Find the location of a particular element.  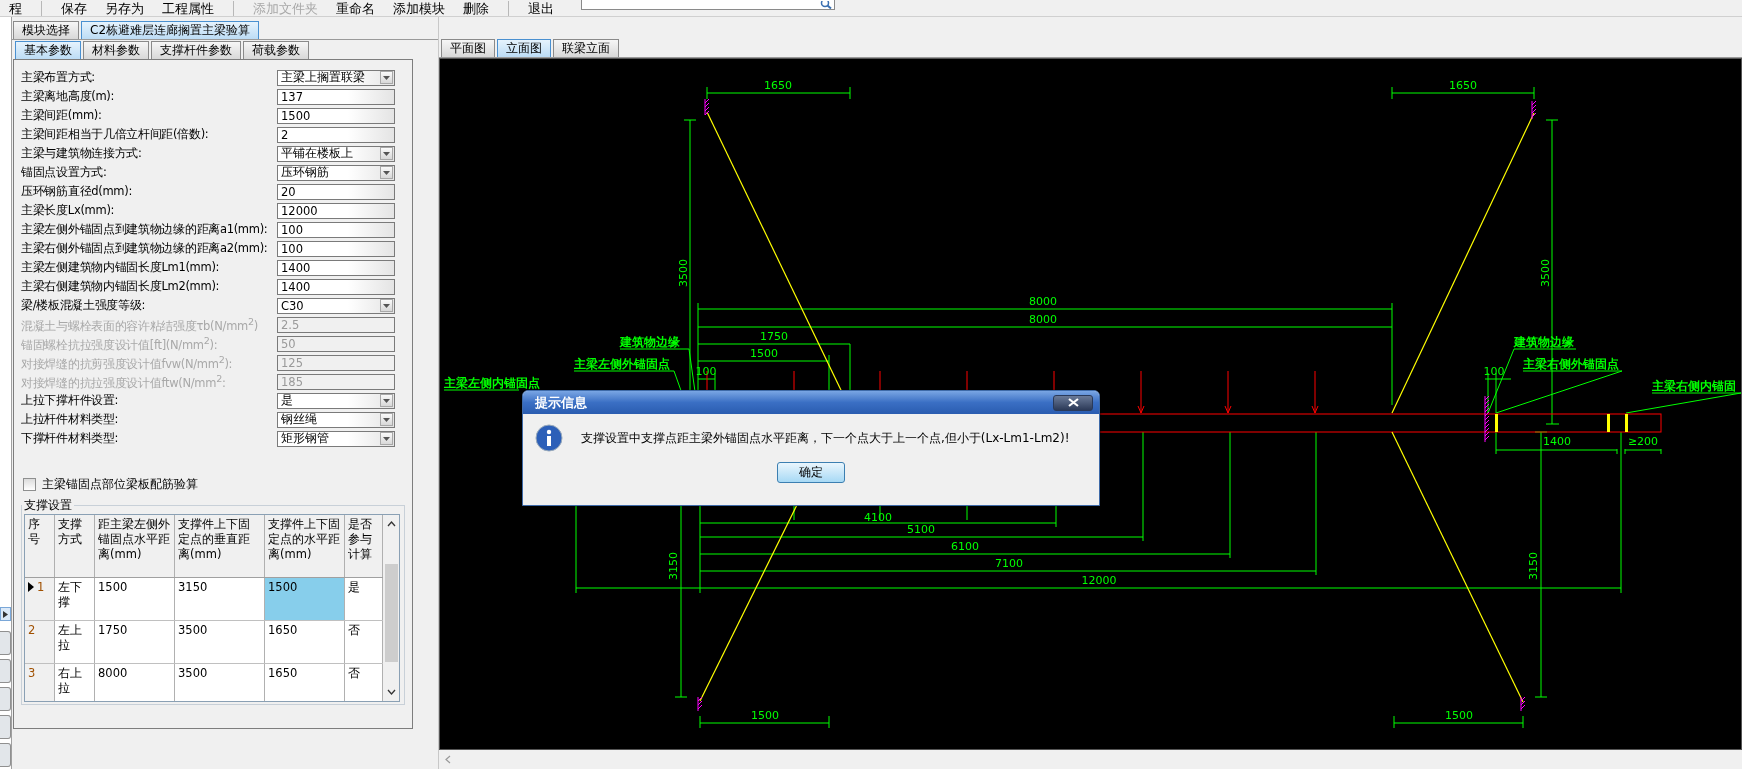

field-label: 主梁间距(mm): is located at coordinates (62, 115).